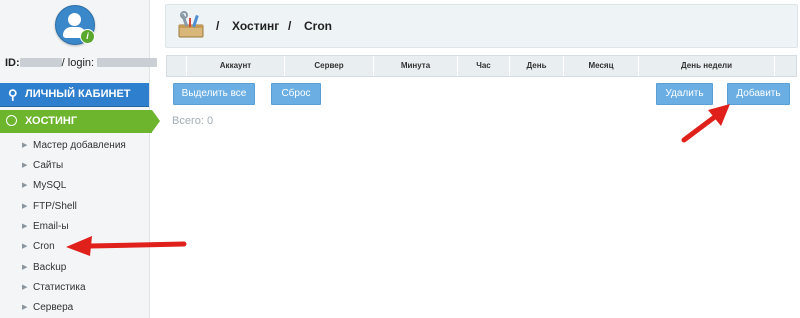 Image resolution: width=800 pixels, height=318 pixels. Describe the element at coordinates (601, 66) in the screenshot. I see `column-month: Месяц` at that location.